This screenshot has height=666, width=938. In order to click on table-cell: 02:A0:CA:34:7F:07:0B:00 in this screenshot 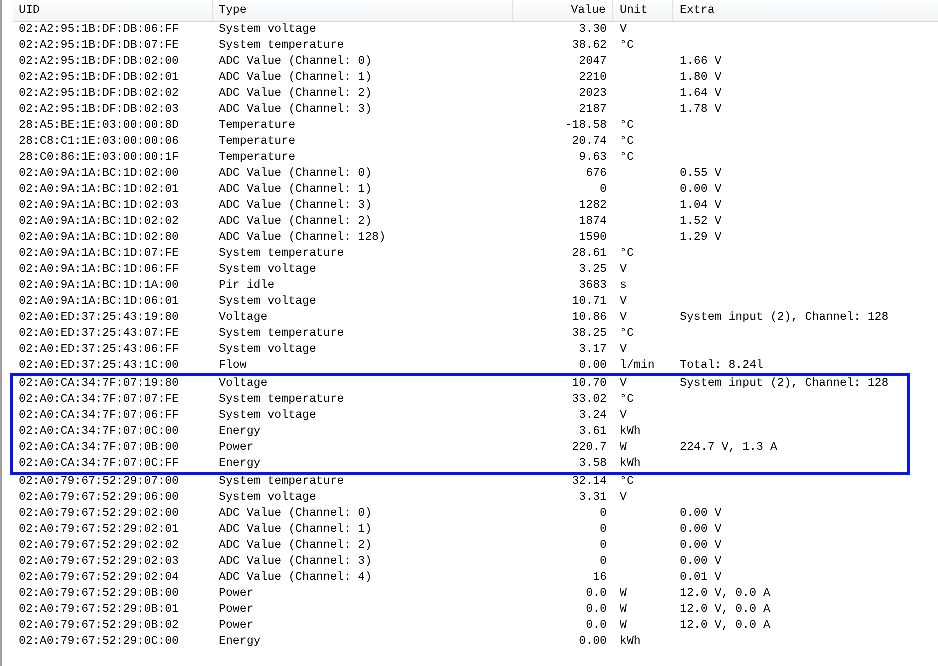, I will do `click(99, 447)`.